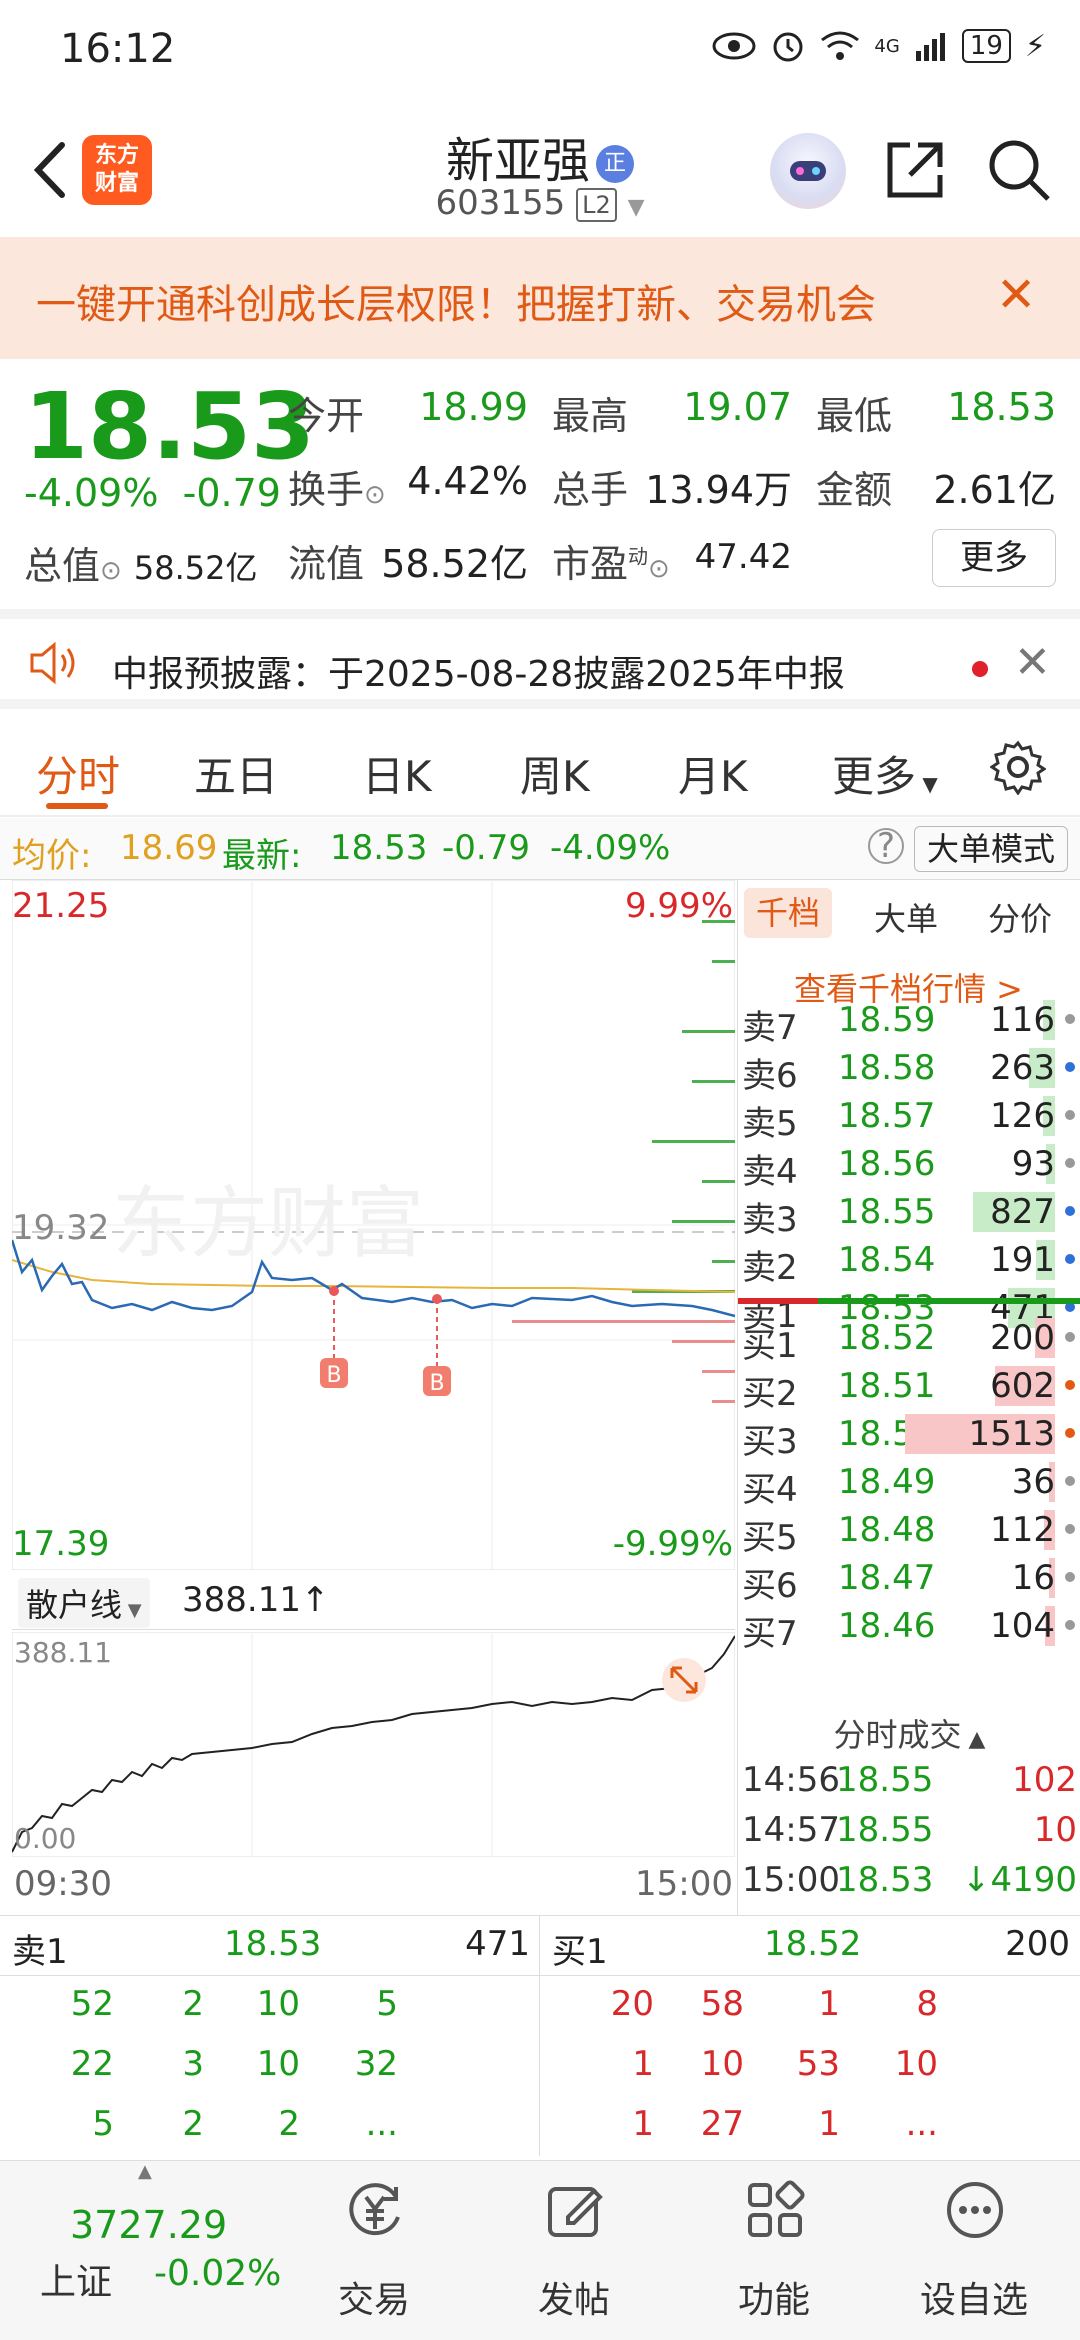 The height and width of the screenshot is (2340, 1080). Describe the element at coordinates (636, 207) in the screenshot. I see `chevron-down-icon: ▼` at that location.